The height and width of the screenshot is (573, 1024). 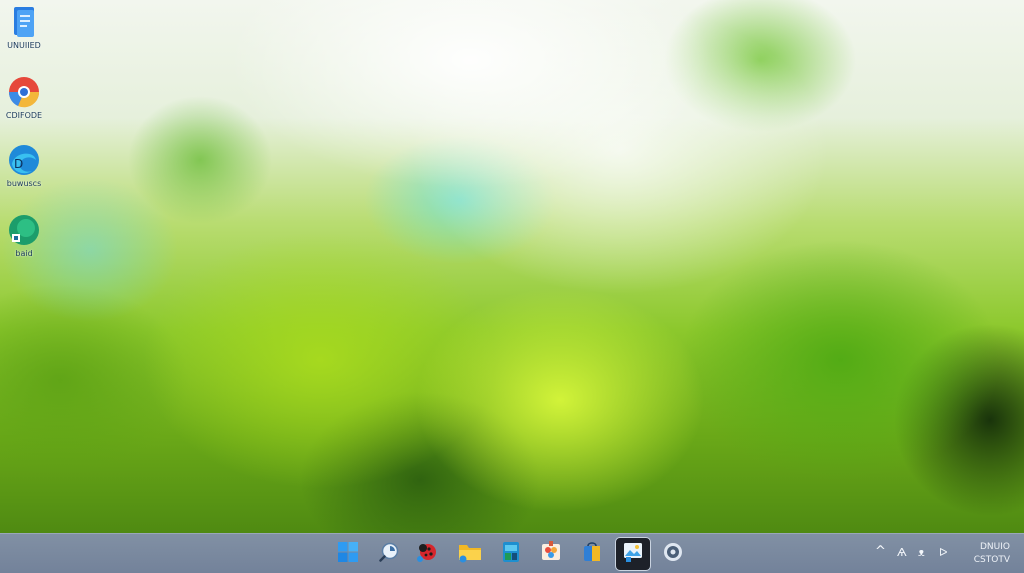 What do you see at coordinates (24, 183) in the screenshot?
I see `desktop-icon-label: buwuscs` at bounding box center [24, 183].